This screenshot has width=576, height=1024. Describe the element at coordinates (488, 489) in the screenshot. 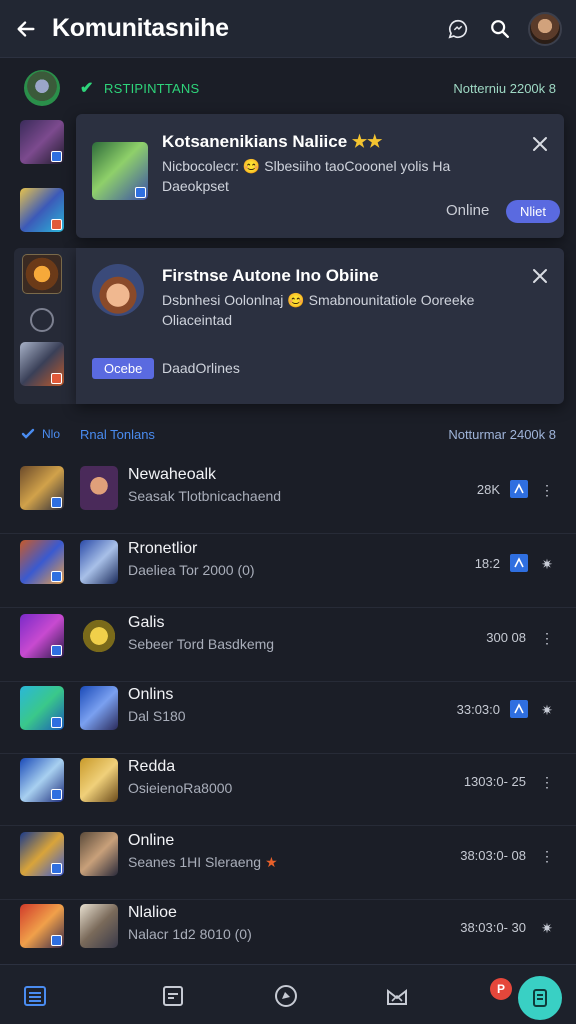

I see `list-item-meta: 28K` at that location.